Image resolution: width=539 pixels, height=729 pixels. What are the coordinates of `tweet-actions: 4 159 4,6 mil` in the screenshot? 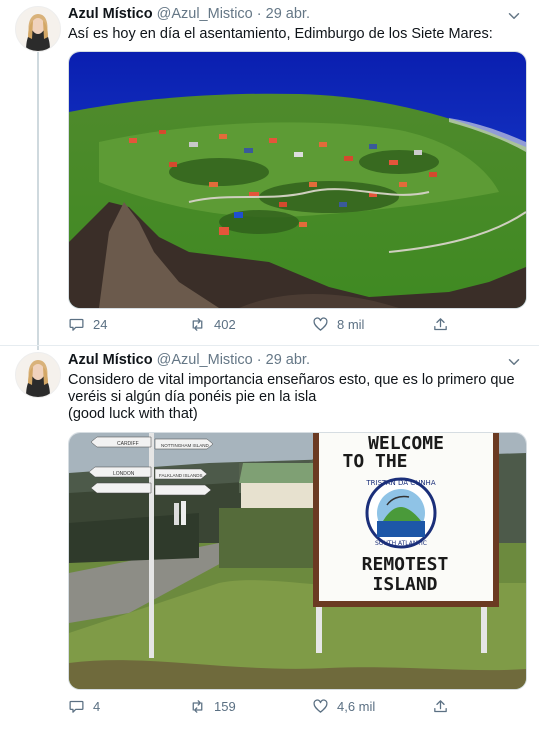 It's located at (268, 708).